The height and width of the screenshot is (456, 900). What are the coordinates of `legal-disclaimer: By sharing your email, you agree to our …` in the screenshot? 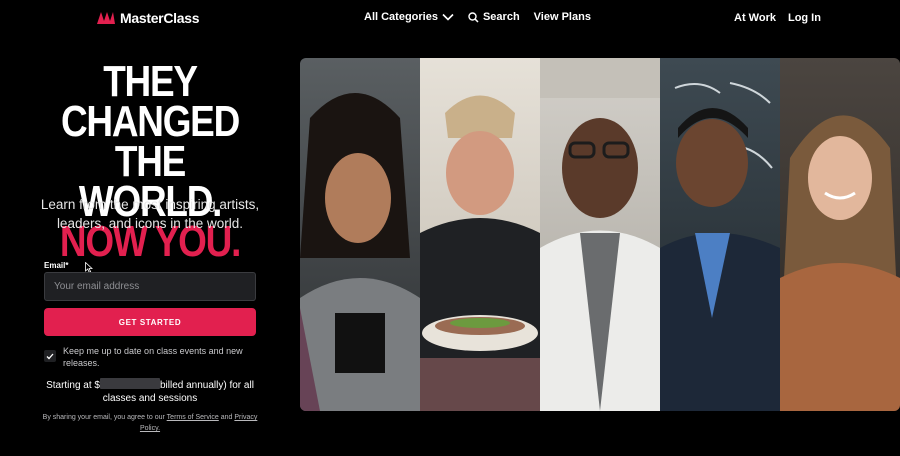 It's located at (150, 423).